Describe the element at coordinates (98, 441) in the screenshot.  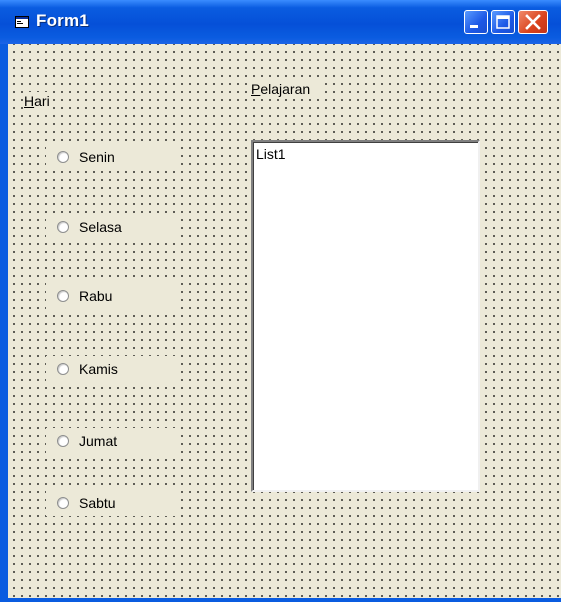
I see `radio-label: Jumat` at that location.